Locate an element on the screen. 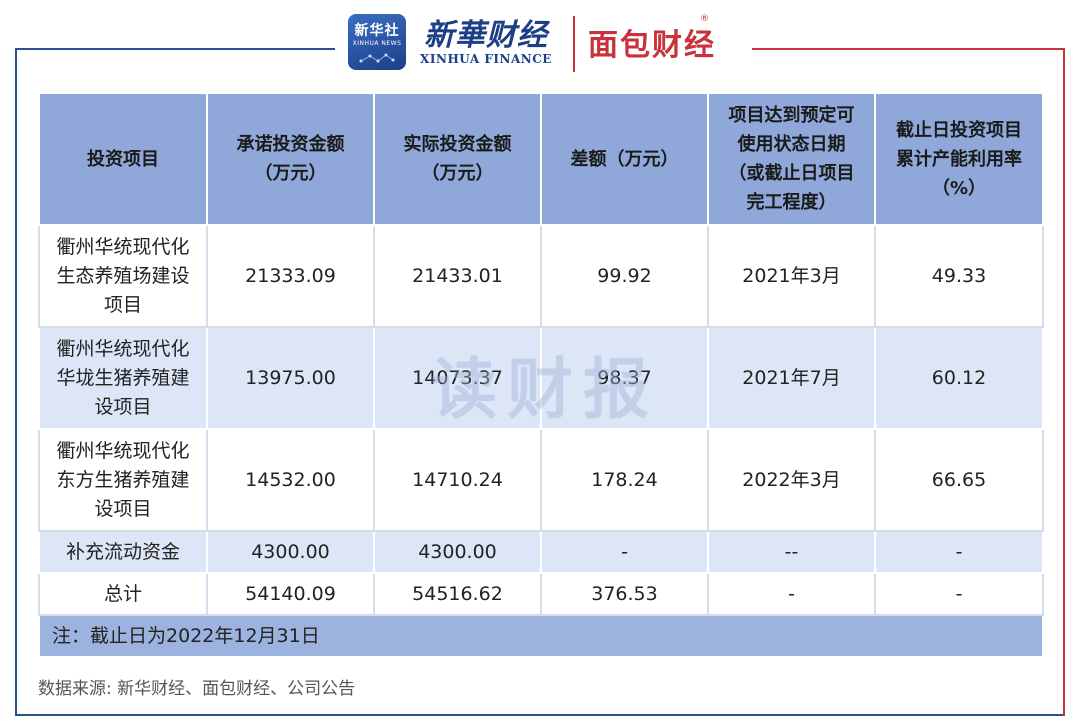 The image size is (1080, 728). cell-rate: 60.12 is located at coordinates (959, 378).